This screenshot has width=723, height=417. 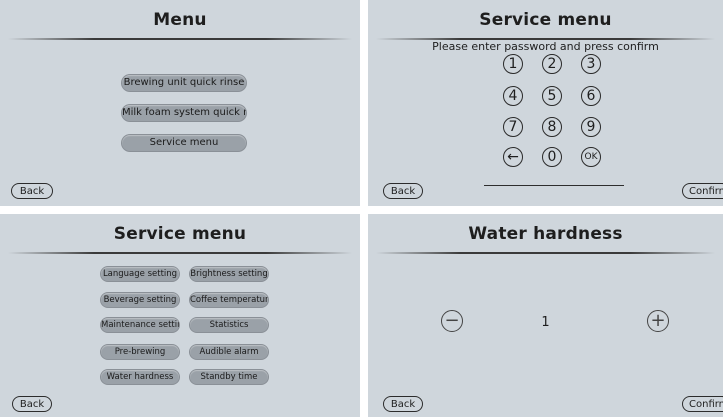 What do you see at coordinates (184, 83) in the screenshot?
I see `brewing-unit-rinse-button: Brewing unit quick rinse` at bounding box center [184, 83].